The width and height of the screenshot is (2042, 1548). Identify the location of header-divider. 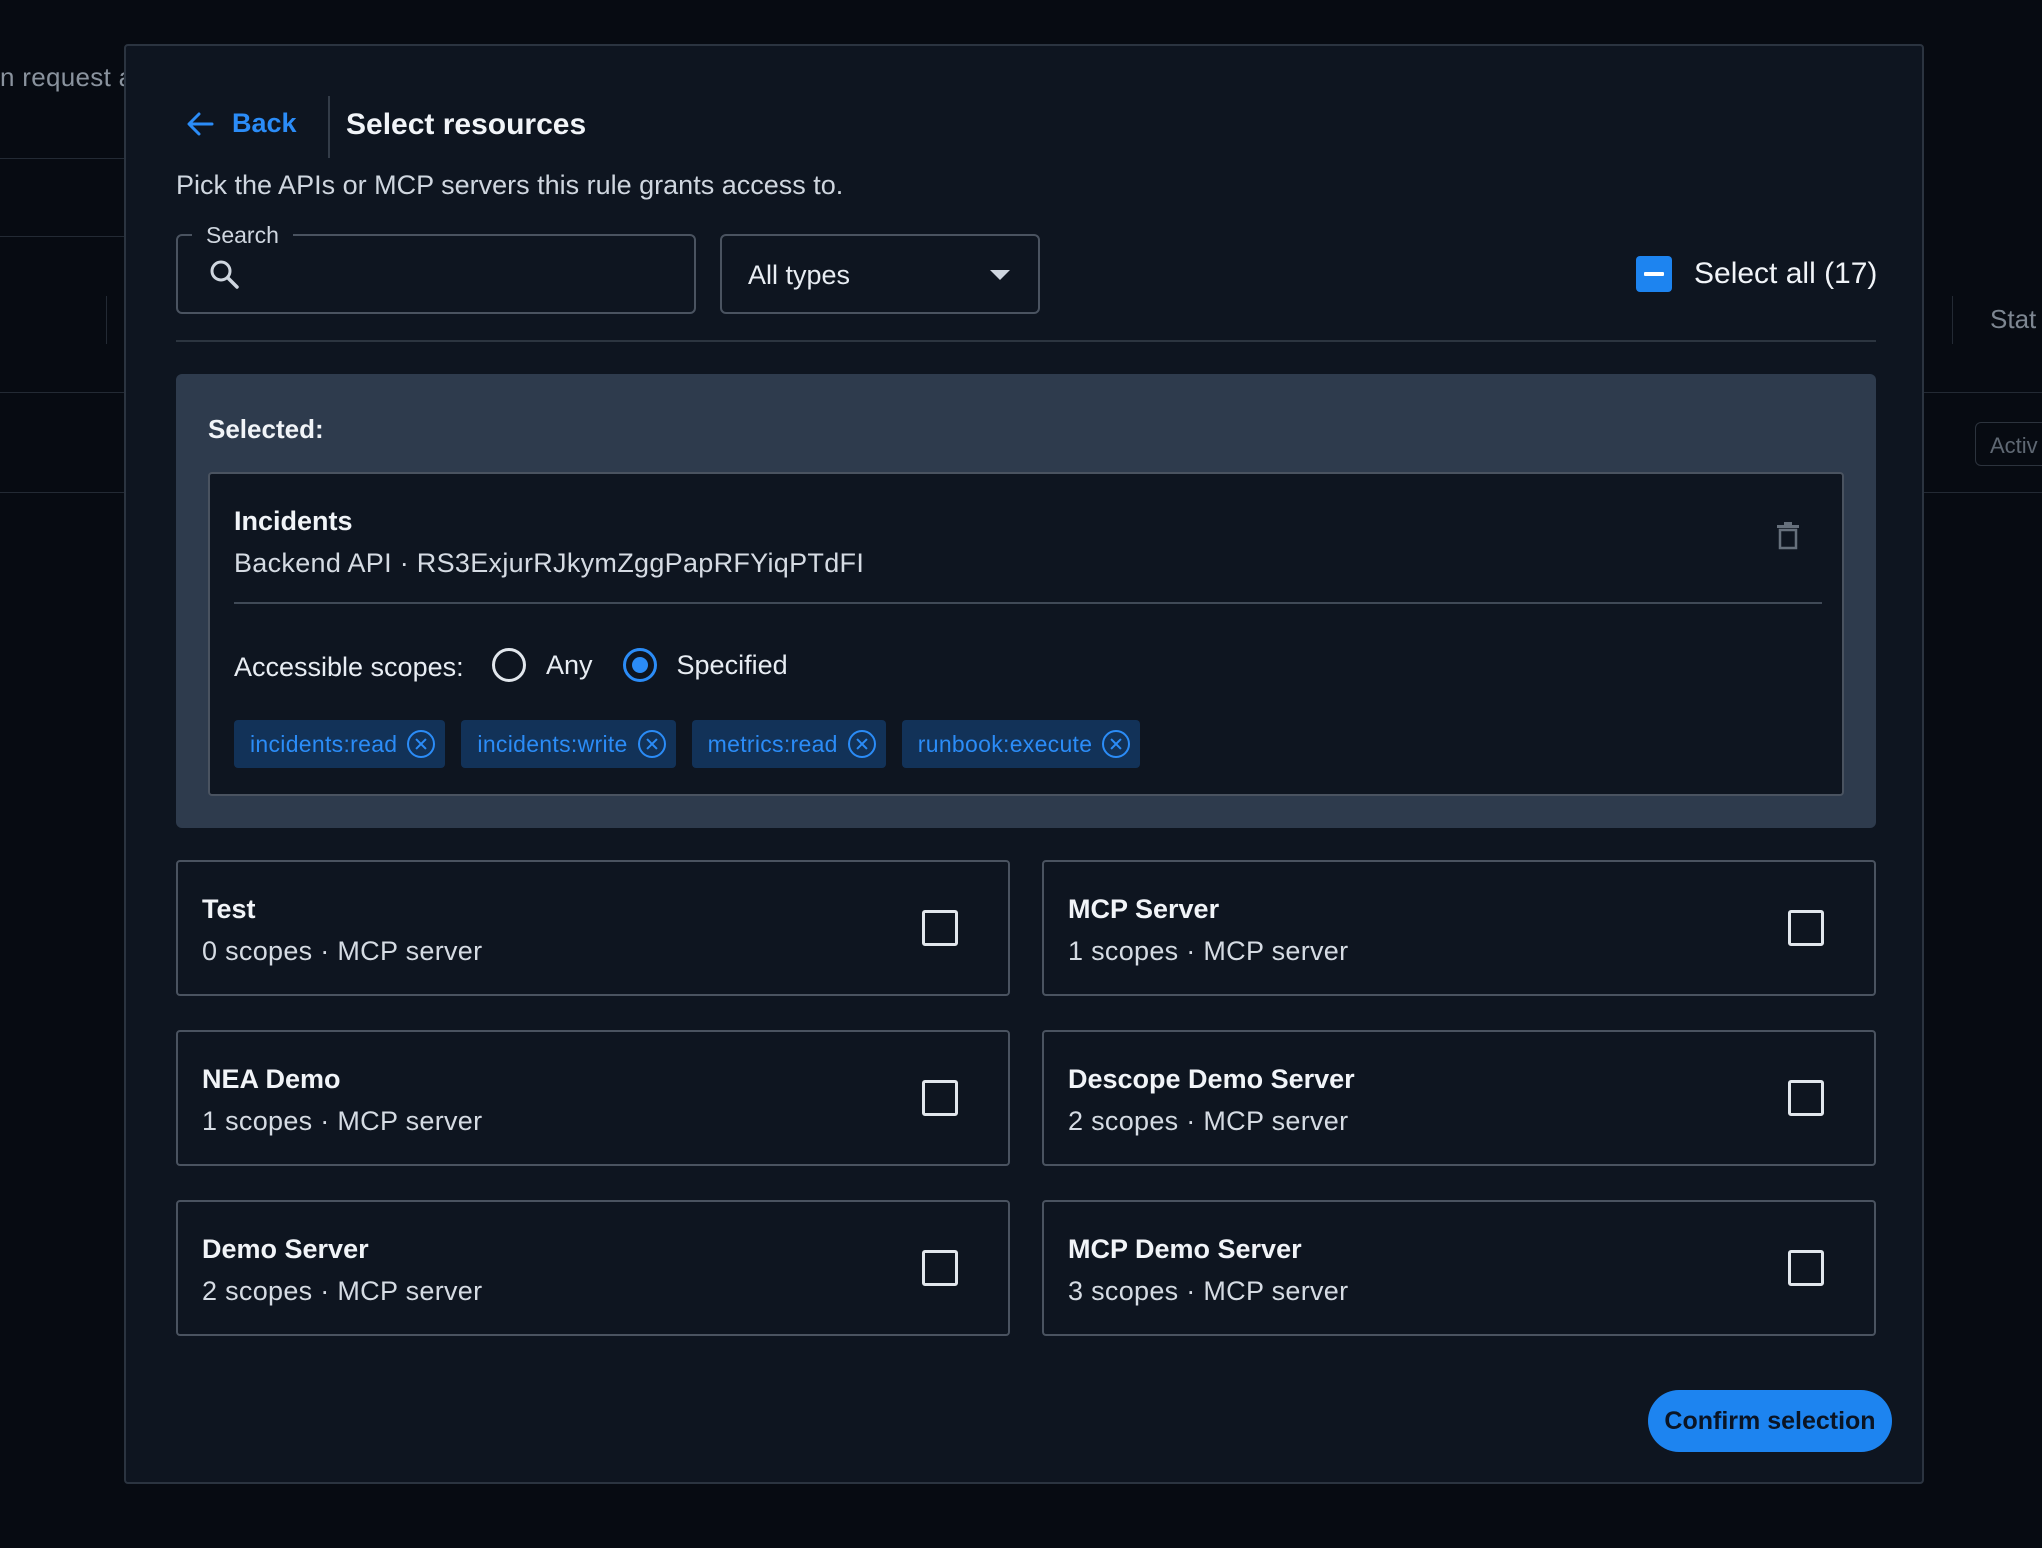
(329, 127).